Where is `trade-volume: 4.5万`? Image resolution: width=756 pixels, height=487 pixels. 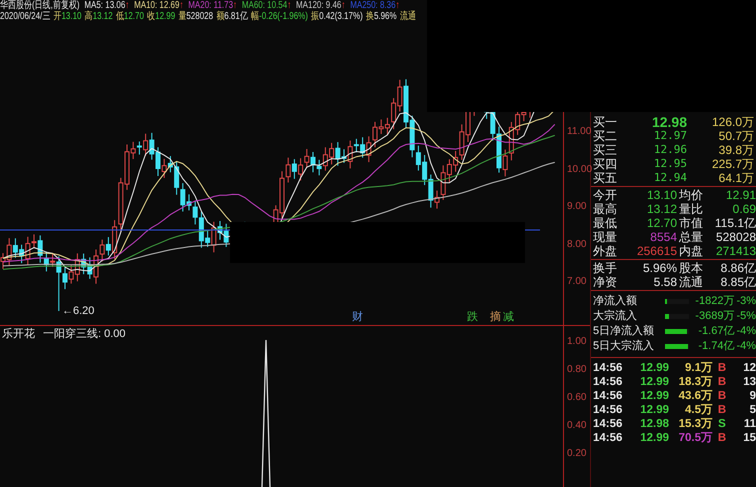
trade-volume: 4.5万 is located at coordinates (698, 410).